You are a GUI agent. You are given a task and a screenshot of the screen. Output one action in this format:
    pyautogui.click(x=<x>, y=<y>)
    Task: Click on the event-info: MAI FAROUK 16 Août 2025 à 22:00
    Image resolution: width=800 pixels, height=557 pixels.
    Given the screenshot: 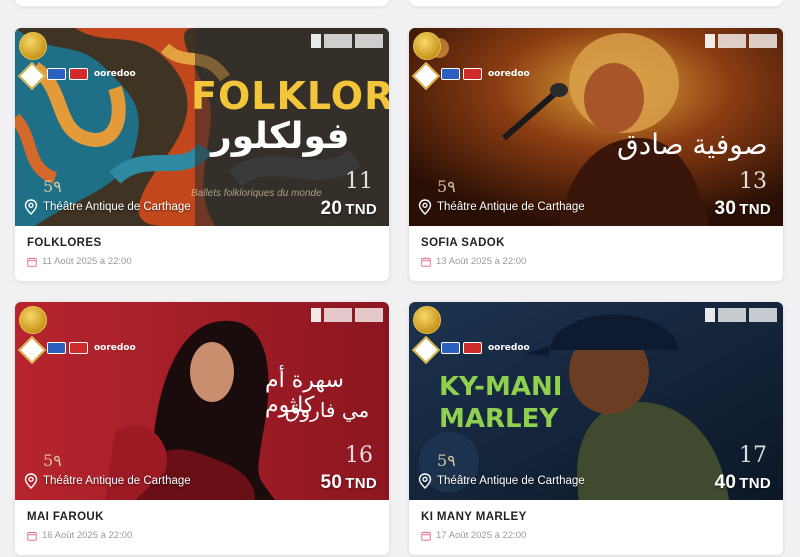 What is the action you would take?
    pyautogui.click(x=202, y=527)
    